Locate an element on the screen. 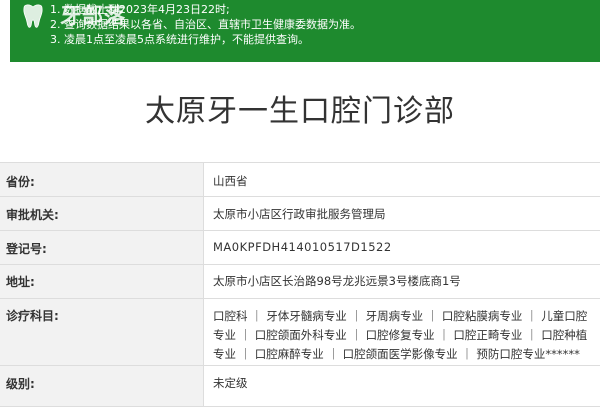 The width and height of the screenshot is (600, 407). tooth-logo-icon is located at coordinates (33, 16).